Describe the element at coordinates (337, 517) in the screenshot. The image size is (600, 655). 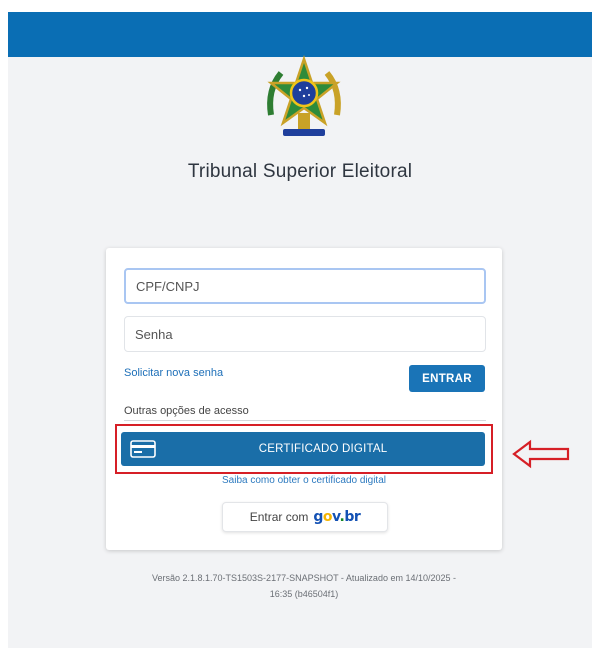
I see `govbr-logo: gov.br` at that location.